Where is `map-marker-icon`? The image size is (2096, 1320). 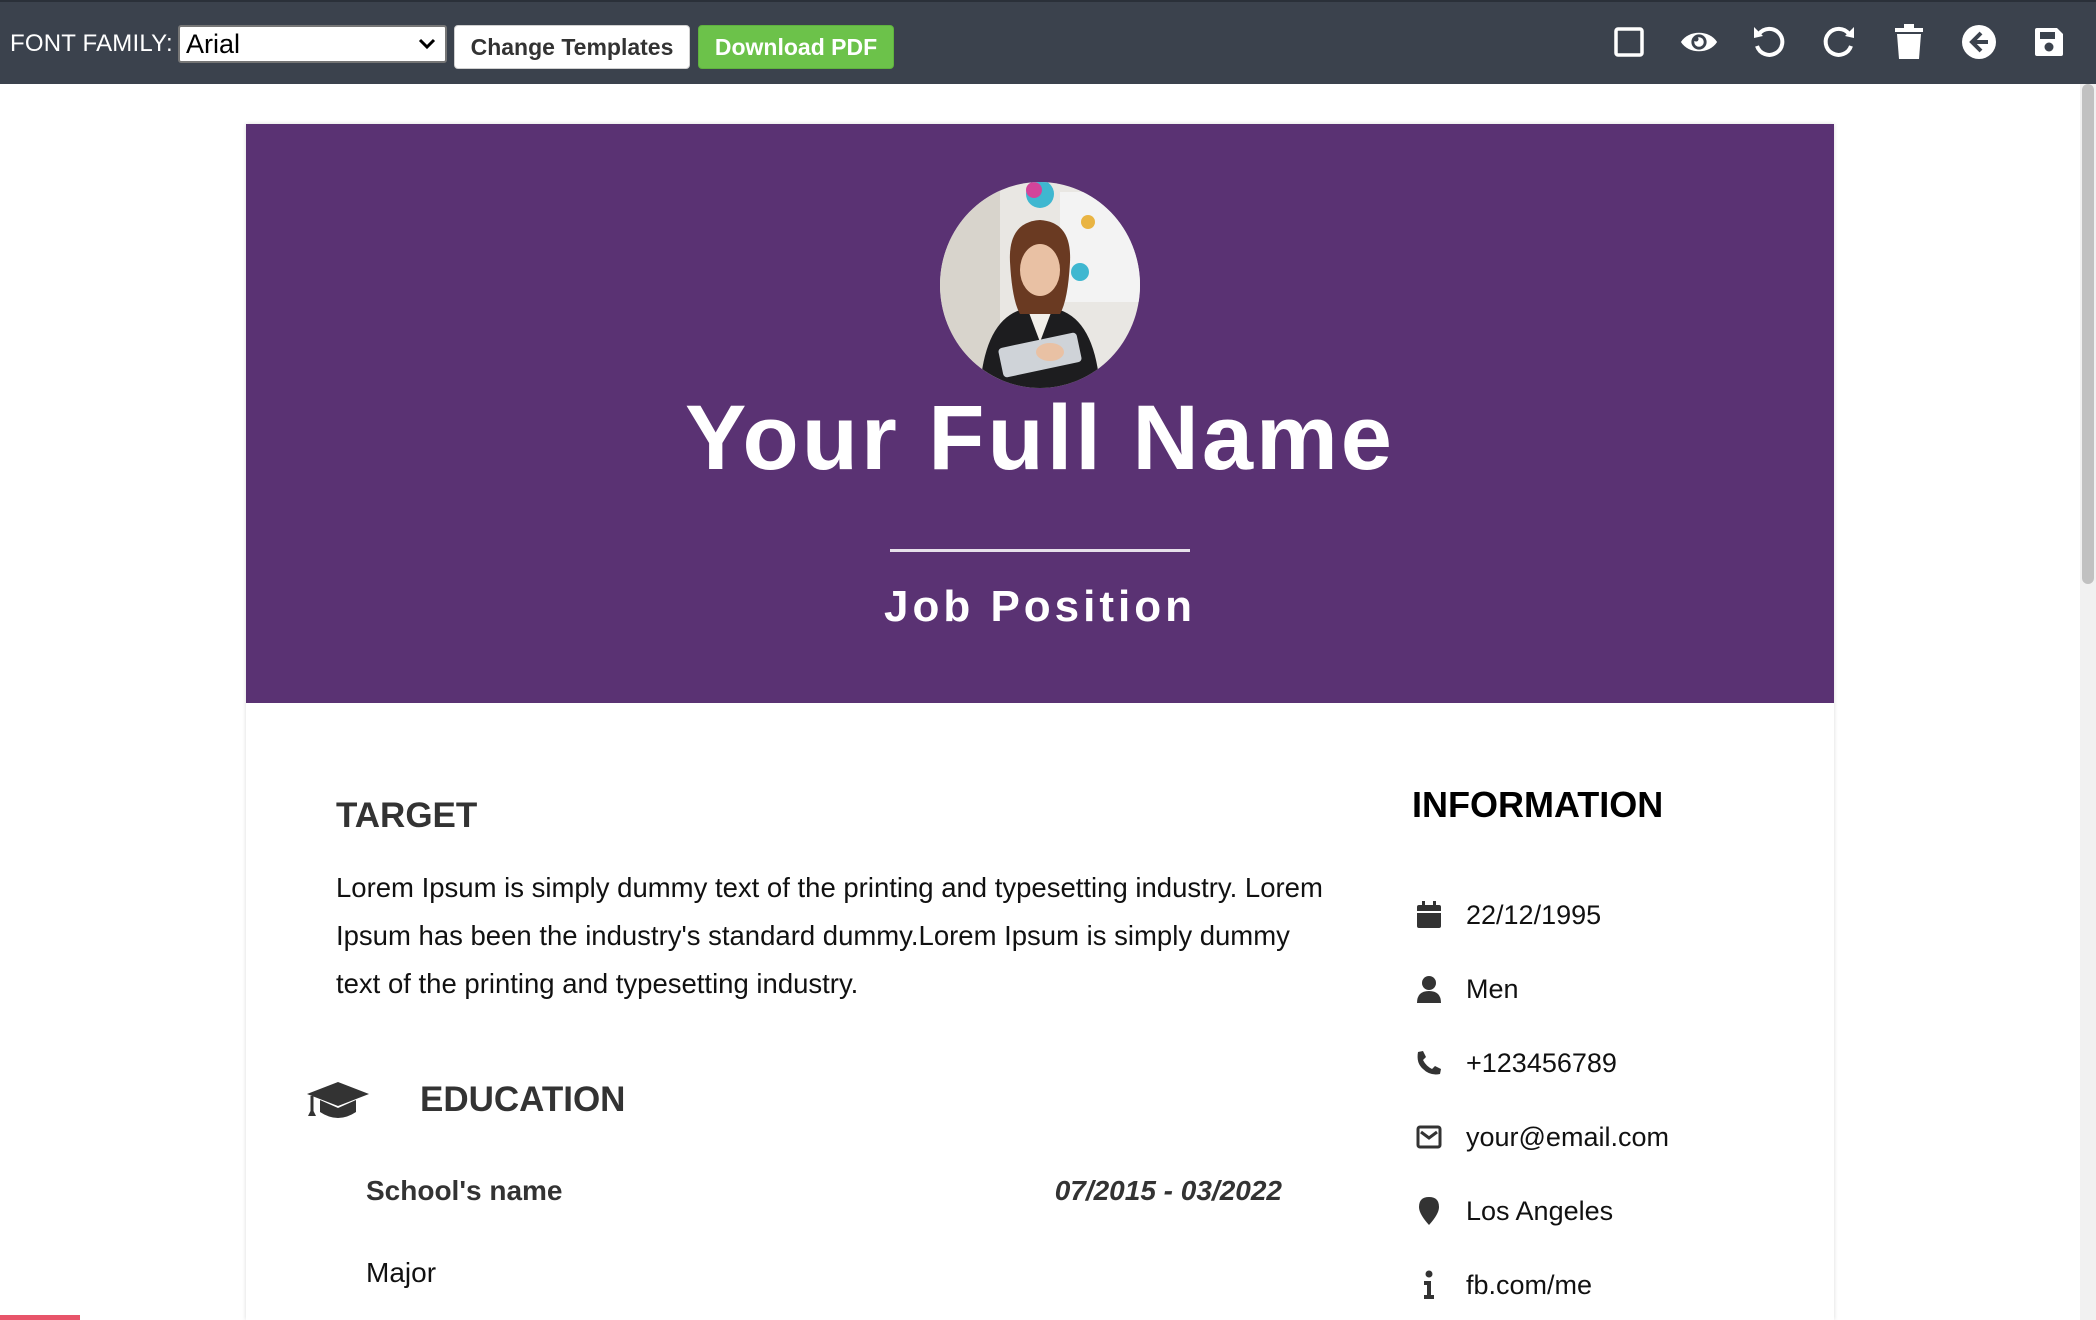 map-marker-icon is located at coordinates (1429, 1211).